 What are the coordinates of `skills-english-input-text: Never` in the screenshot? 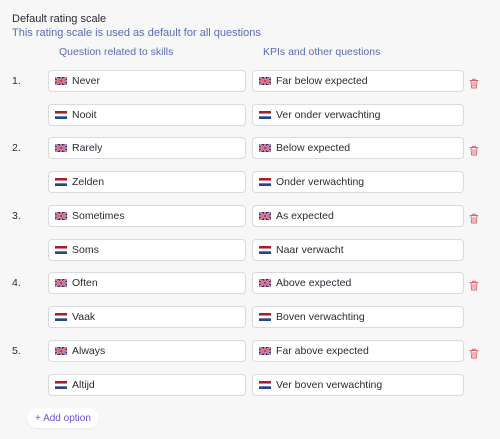 It's located at (86, 81).